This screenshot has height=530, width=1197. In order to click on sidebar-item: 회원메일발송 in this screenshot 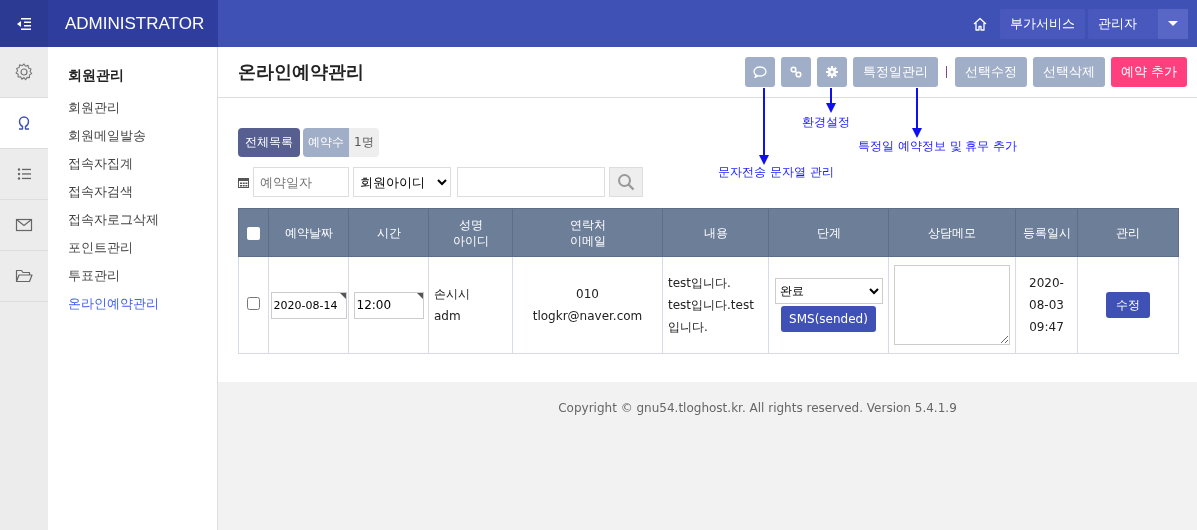, I will do `click(142, 139)`.